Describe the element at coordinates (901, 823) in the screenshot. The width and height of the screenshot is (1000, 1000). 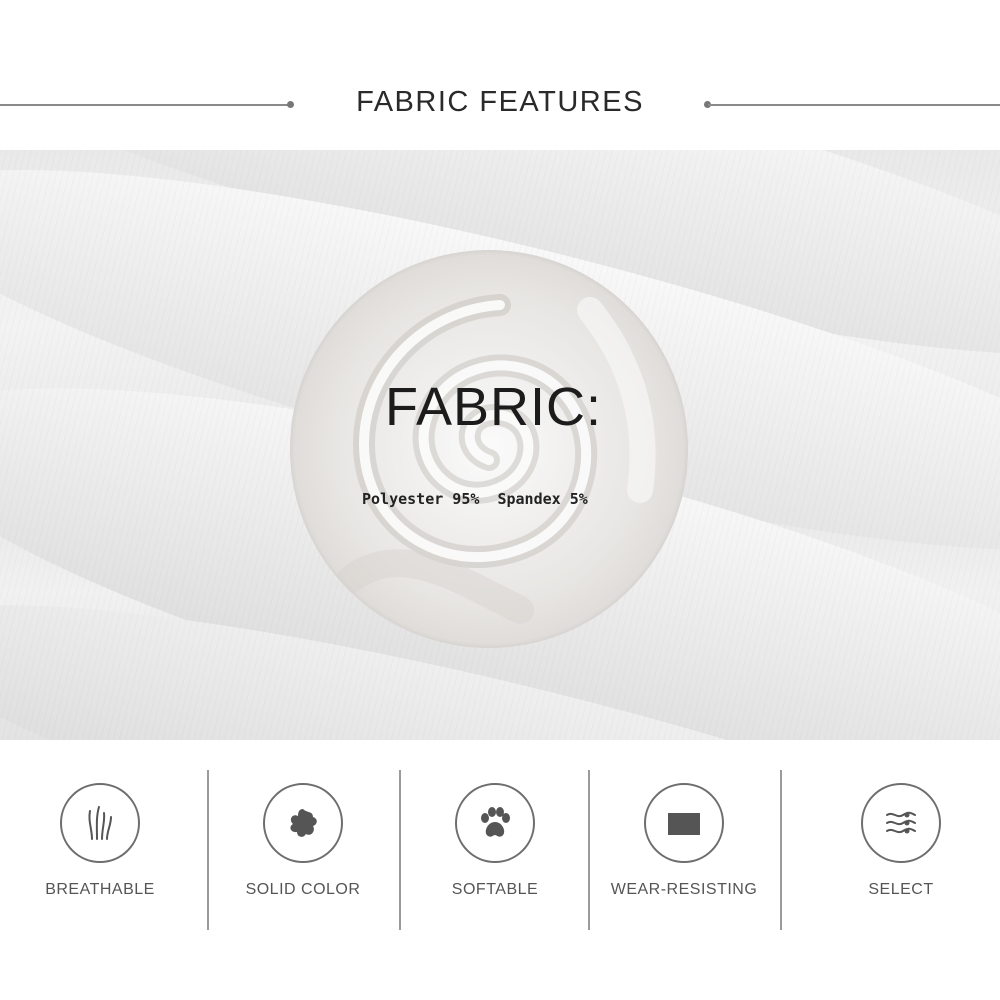
I see `threads-icon` at that location.